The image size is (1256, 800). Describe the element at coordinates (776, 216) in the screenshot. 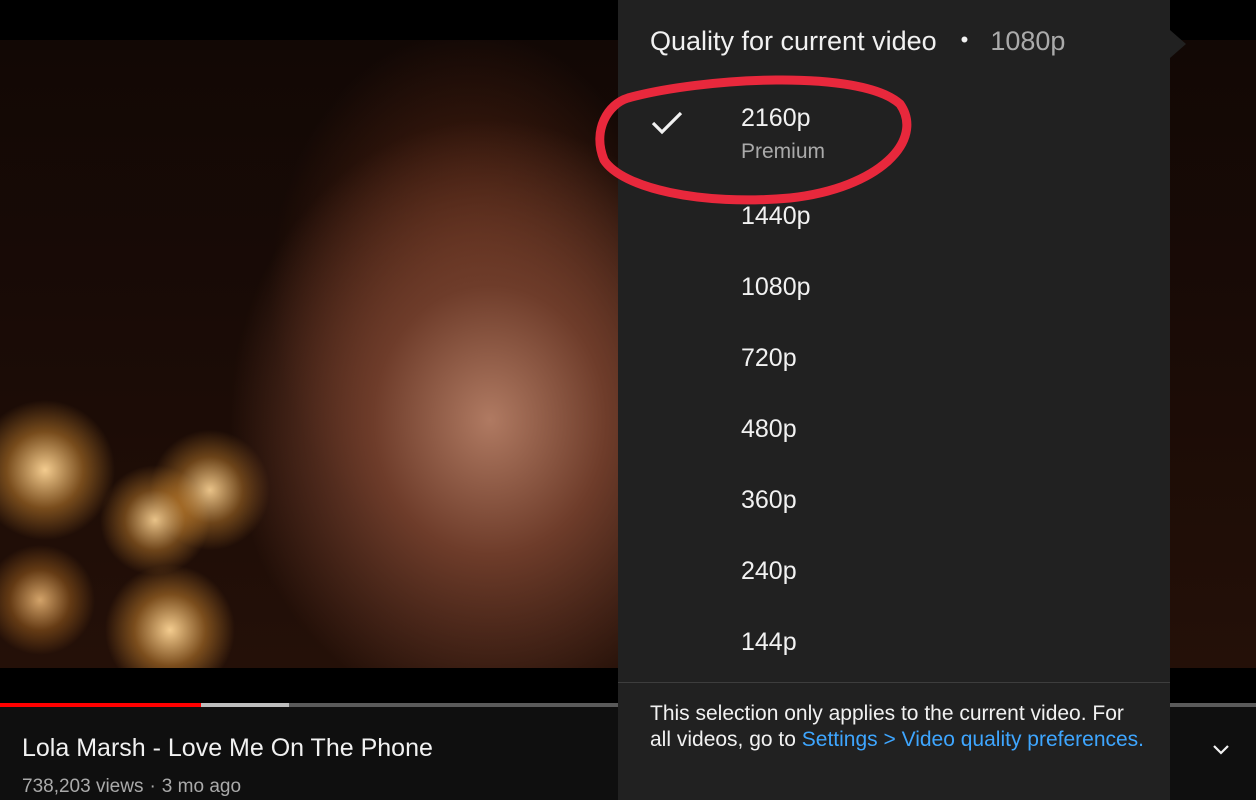

I see `quality-option-label: 1440p` at that location.